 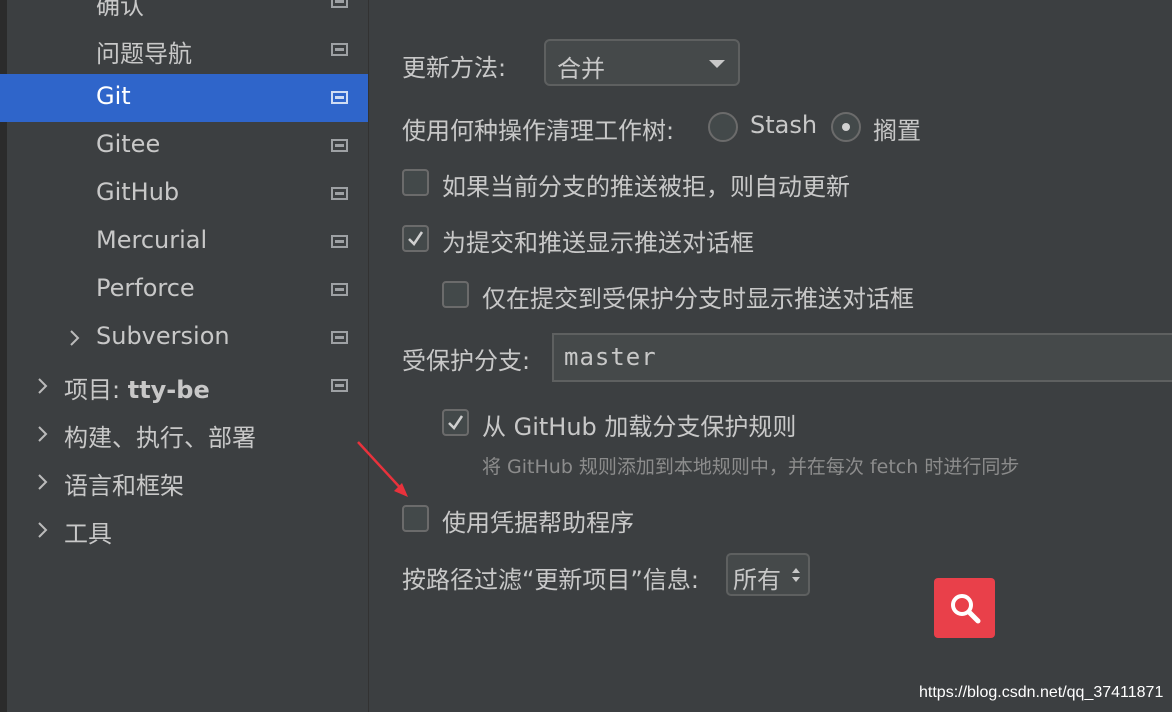 I want to click on sidebar-item-label: 语言和框架, so click(x=124, y=486).